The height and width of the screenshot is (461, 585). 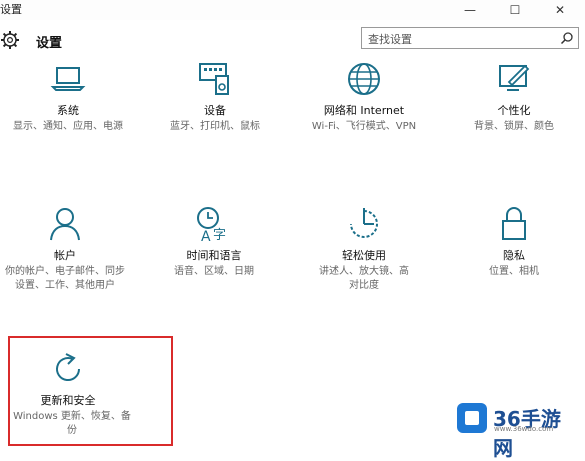 I want to click on search-icon, so click(x=567, y=38).